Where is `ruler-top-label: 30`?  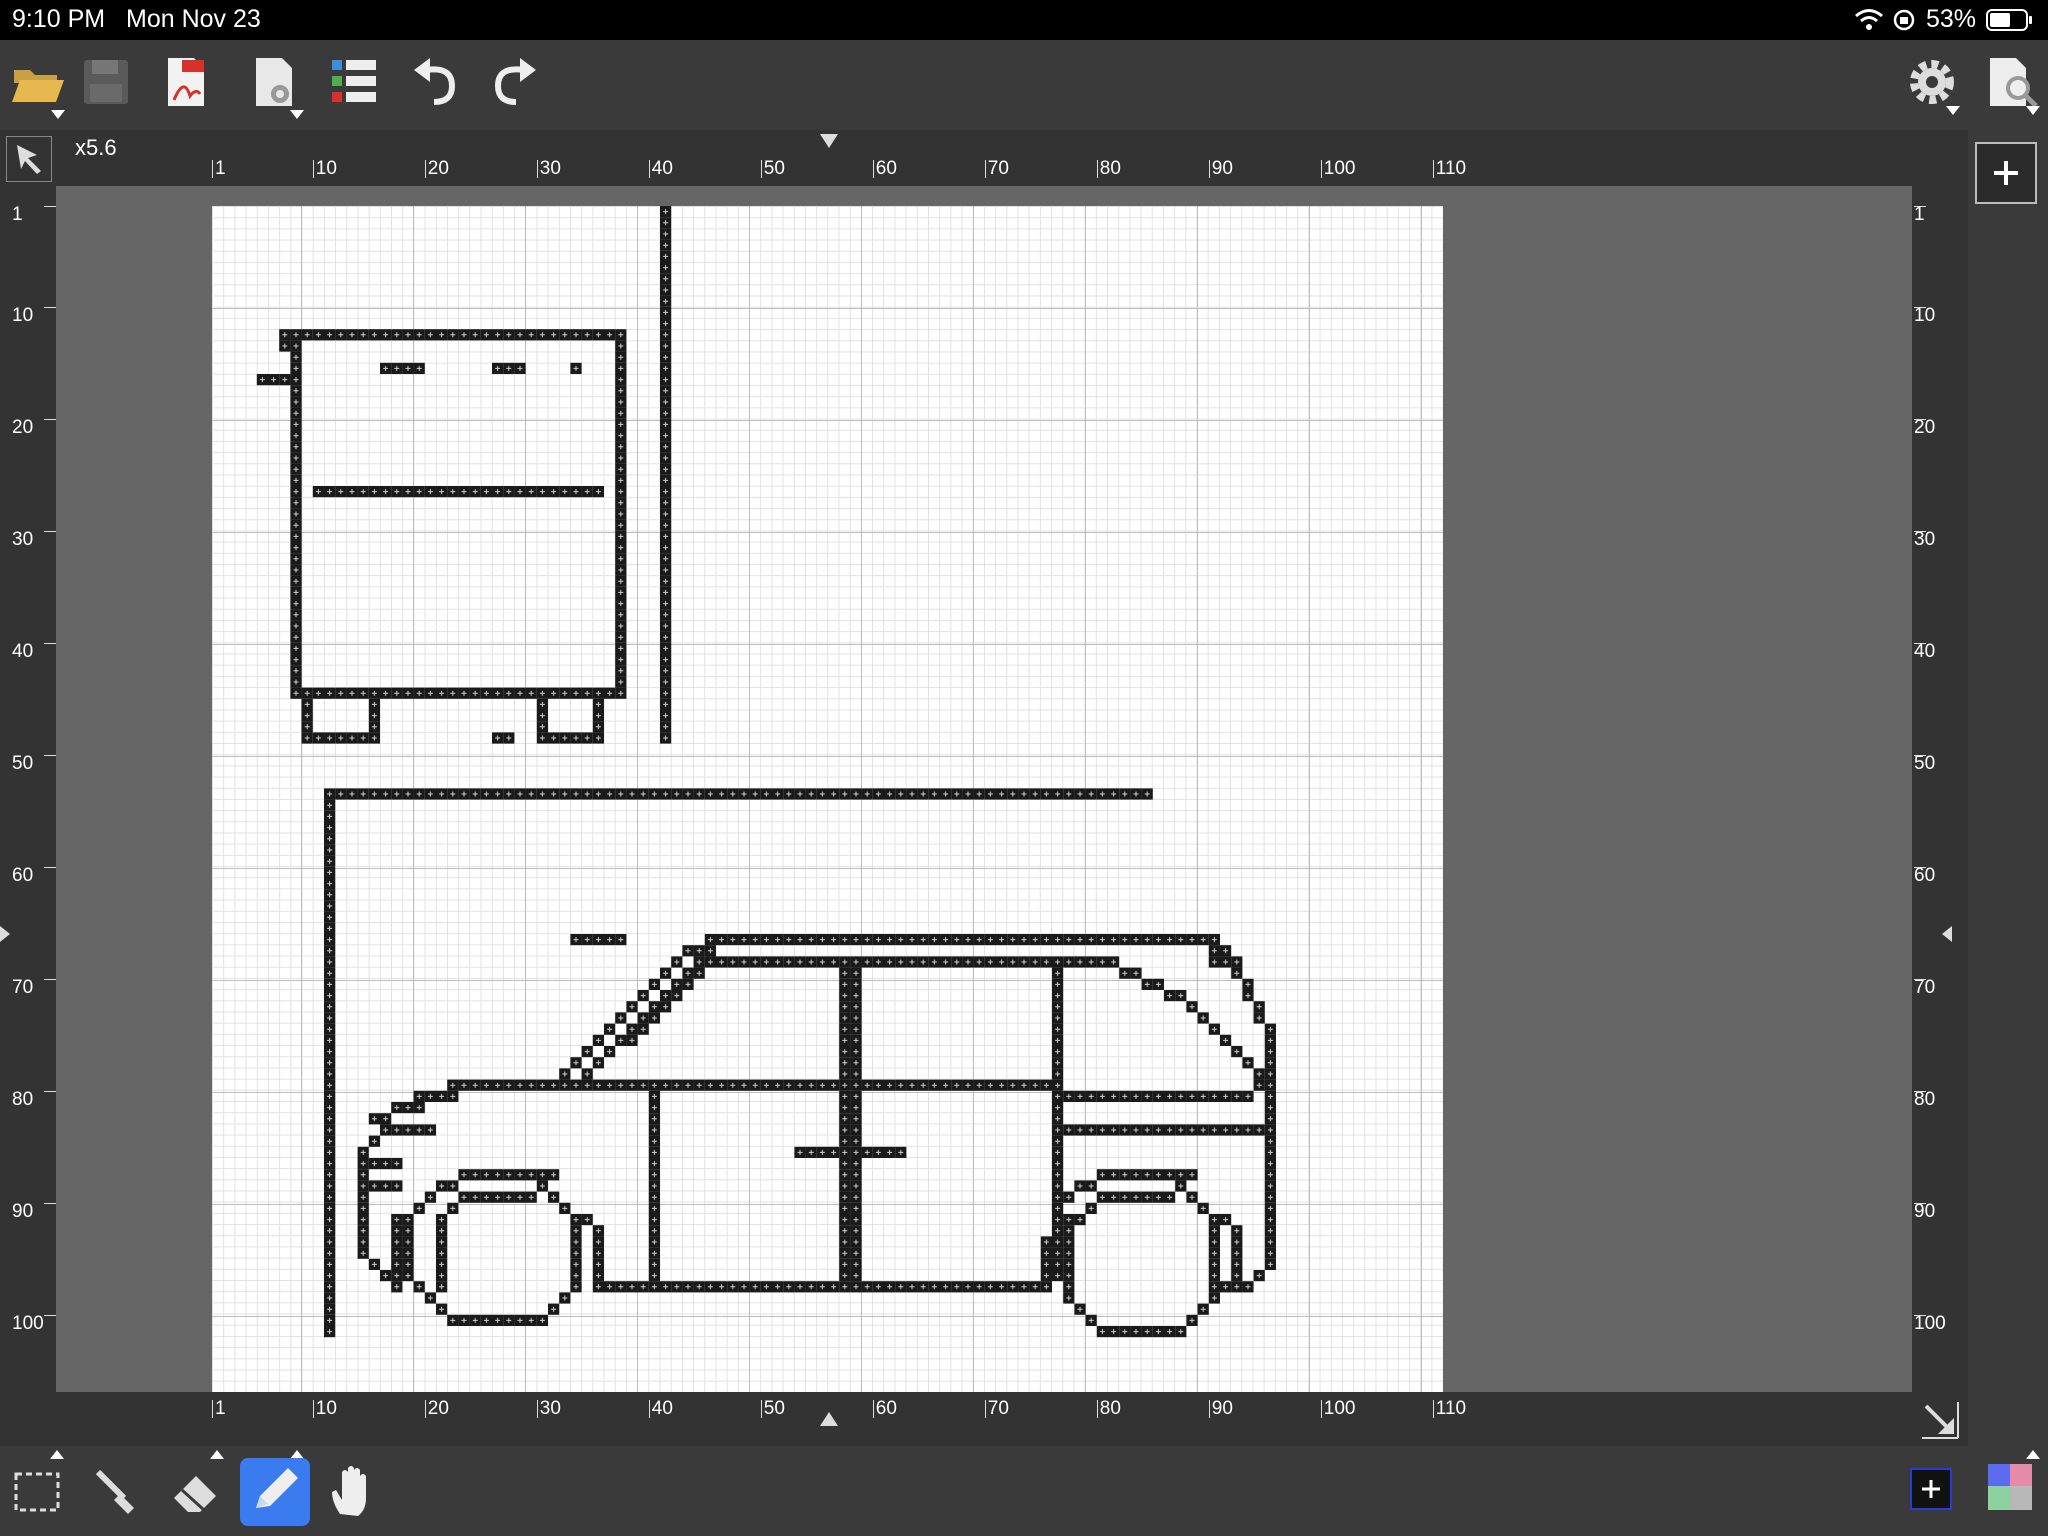 ruler-top-label: 30 is located at coordinates (550, 168).